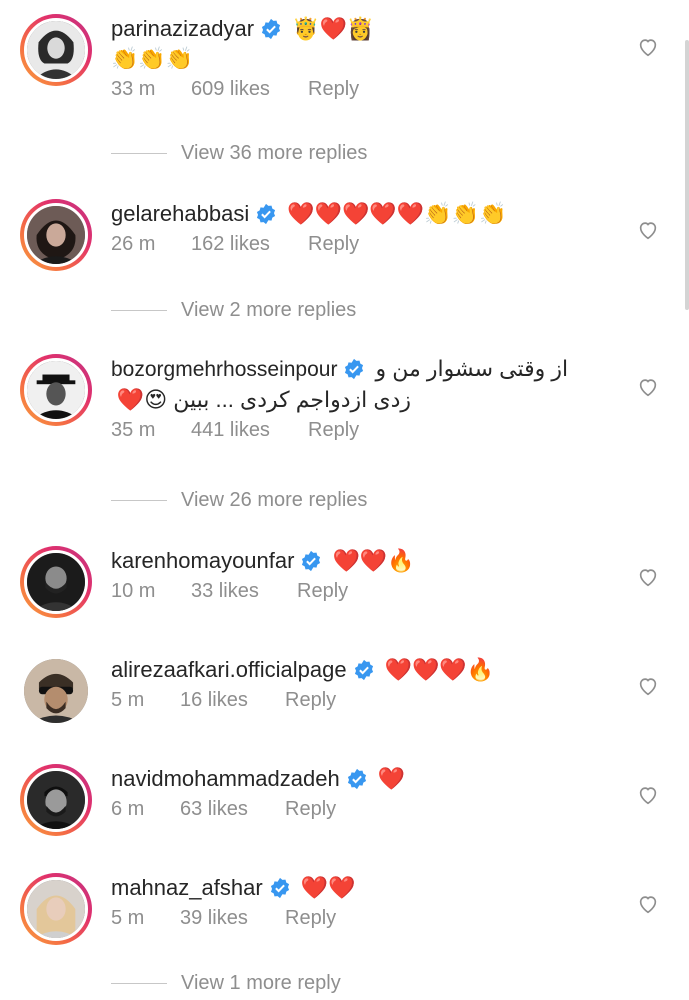  What do you see at coordinates (133, 430) in the screenshot?
I see `comment-time: 35 m` at bounding box center [133, 430].